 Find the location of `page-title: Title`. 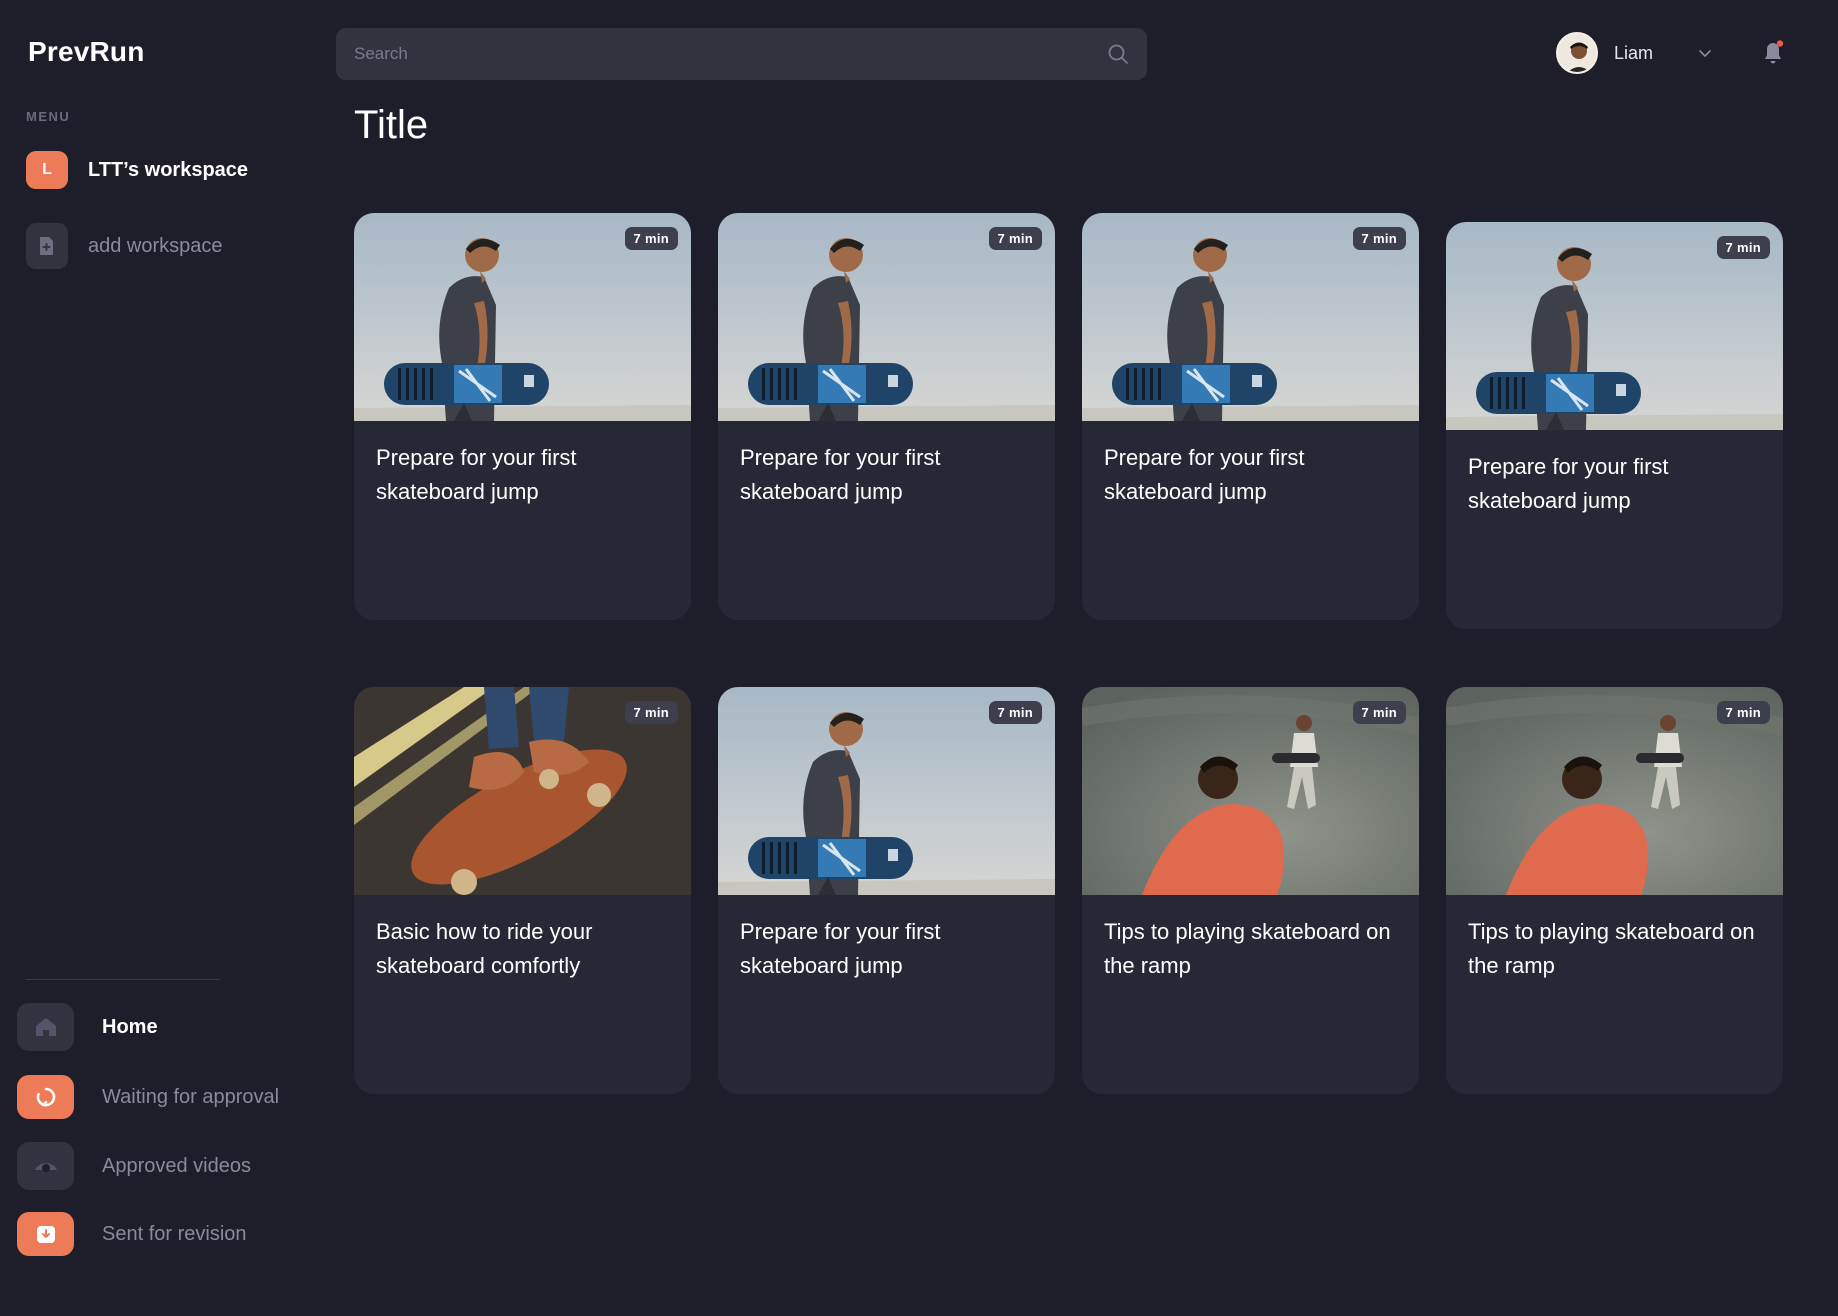

page-title: Title is located at coordinates (391, 125).